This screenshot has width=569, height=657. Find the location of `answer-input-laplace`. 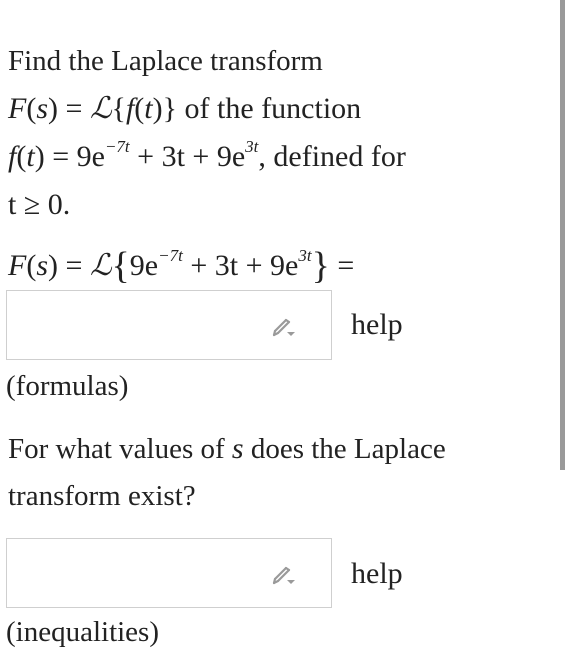

answer-input-laplace is located at coordinates (169, 325).